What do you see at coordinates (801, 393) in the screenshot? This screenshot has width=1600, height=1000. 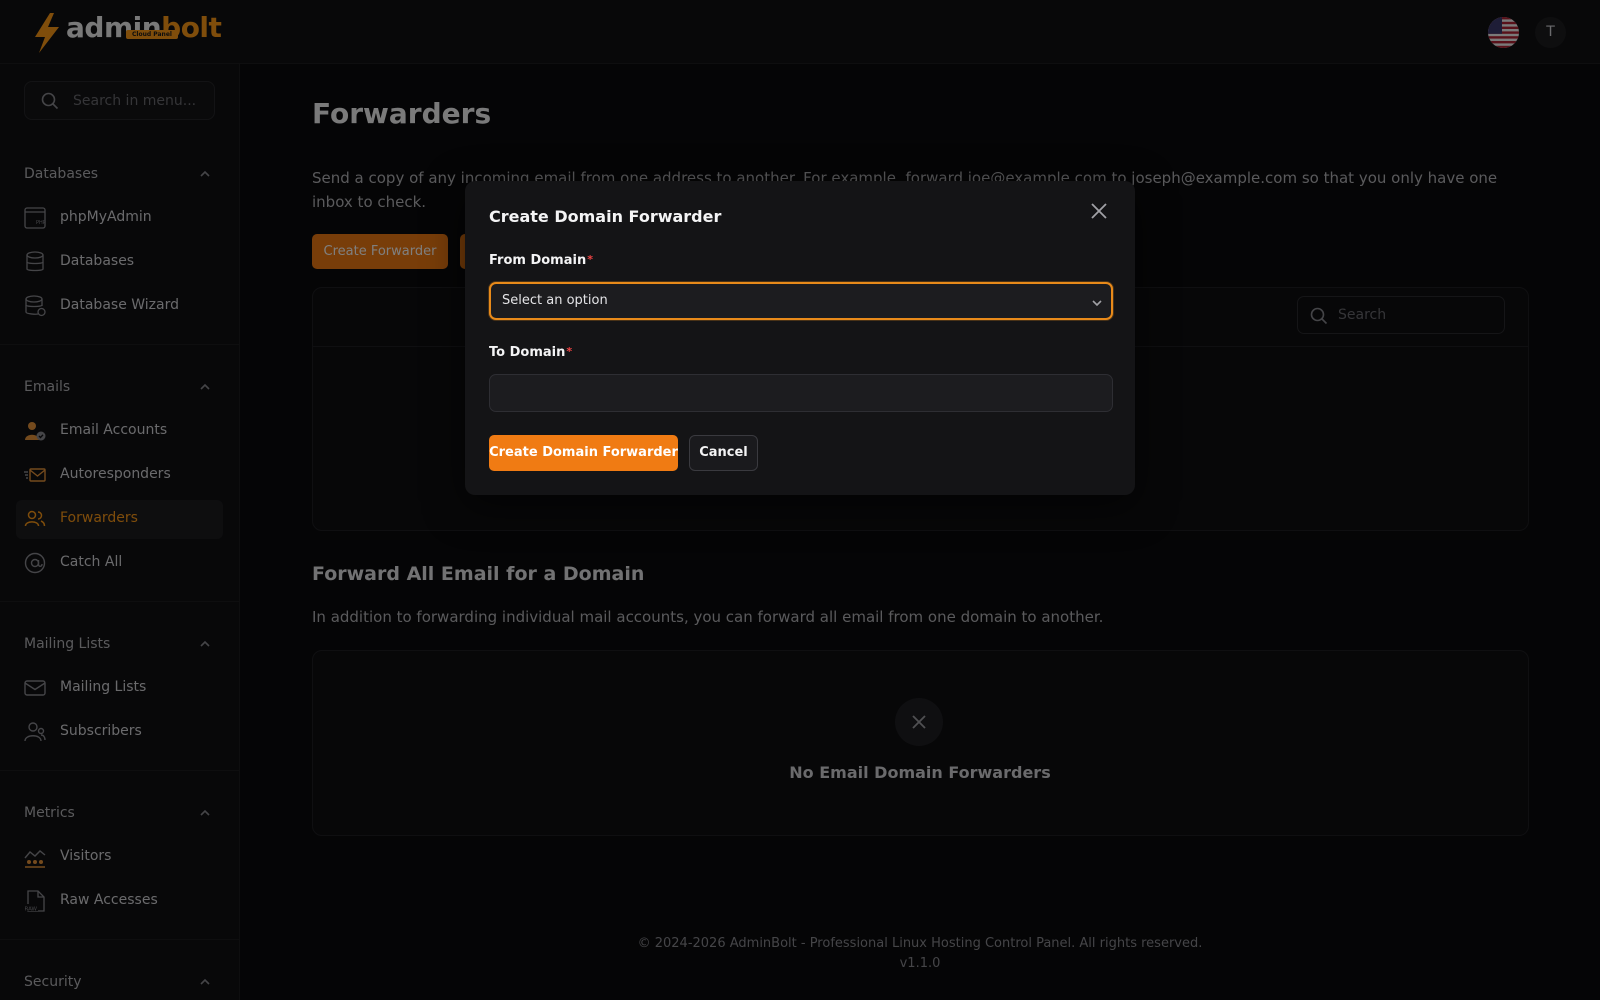 I see `to-domain-input` at bounding box center [801, 393].